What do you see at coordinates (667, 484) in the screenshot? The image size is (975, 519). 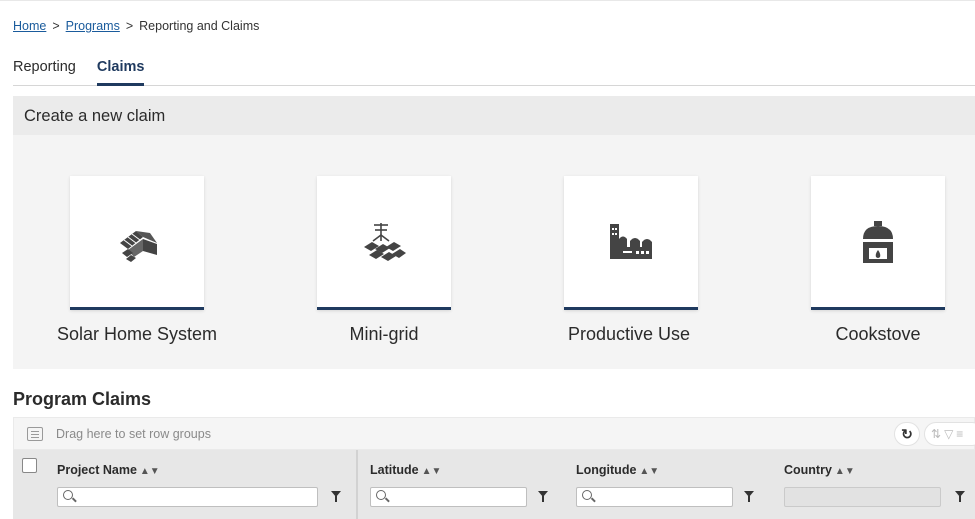 I see `column-longitude: Longitude ▲▼` at bounding box center [667, 484].